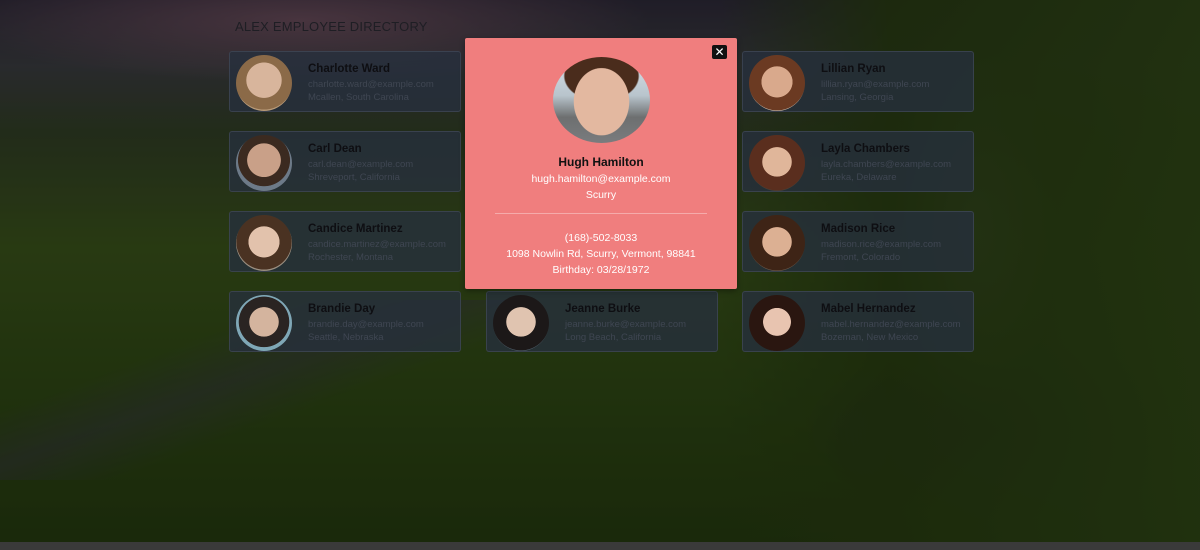 The width and height of the screenshot is (1200, 550). What do you see at coordinates (342, 309) in the screenshot?
I see `employee-name: Brandie Day` at bounding box center [342, 309].